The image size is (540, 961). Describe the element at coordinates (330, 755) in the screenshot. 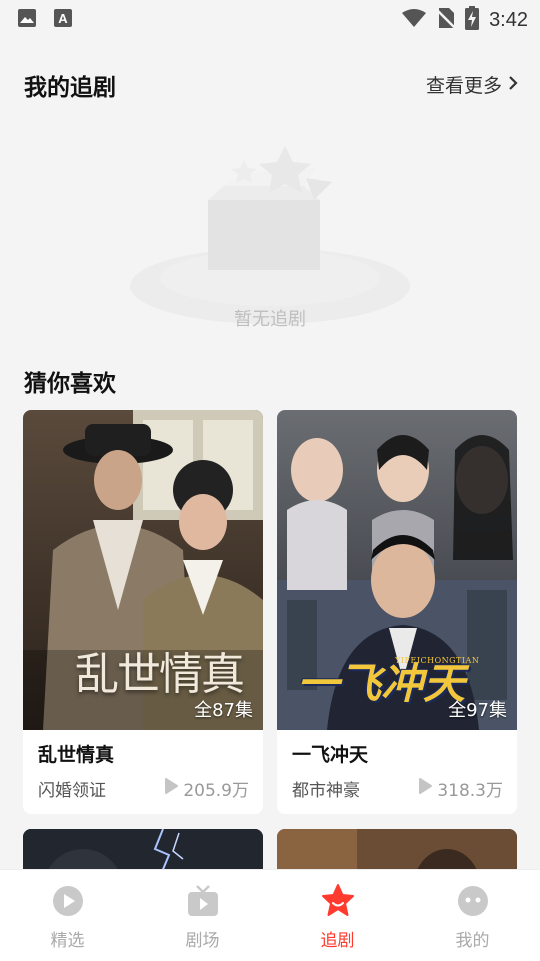

I see `show-title: 一飞冲天` at that location.